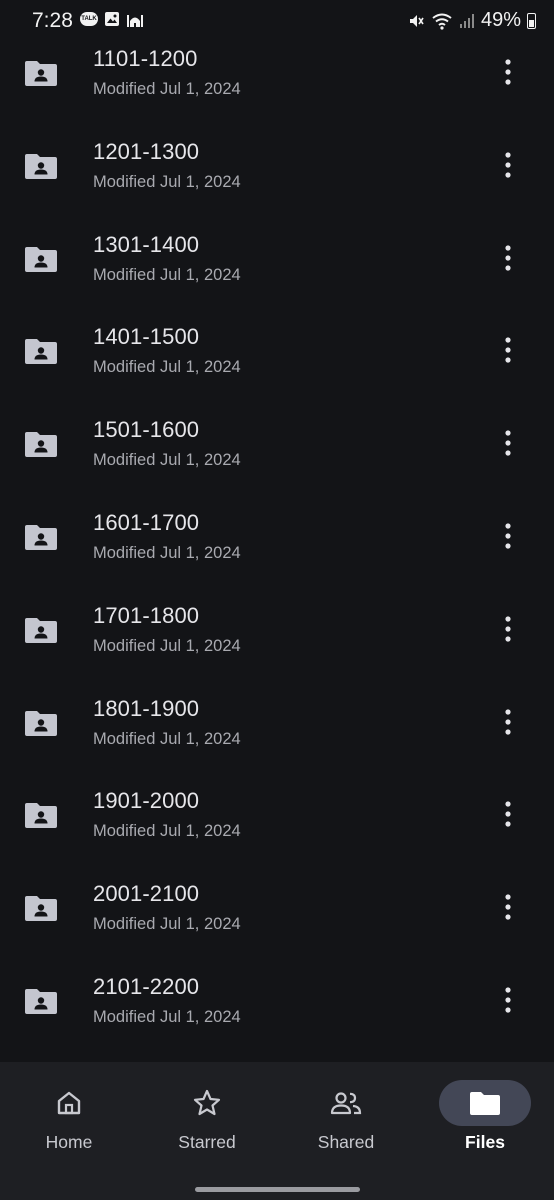 The width and height of the screenshot is (554, 1200). I want to click on talk-notification-icon: TALK, so click(89, 19).